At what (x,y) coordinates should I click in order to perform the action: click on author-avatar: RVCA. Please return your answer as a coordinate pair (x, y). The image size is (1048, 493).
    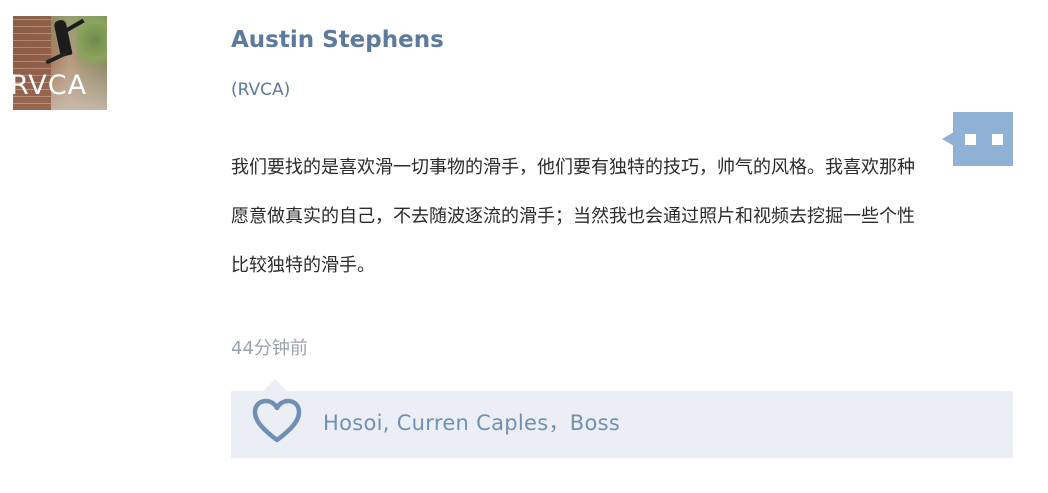
    Looking at the image, I should click on (60, 63).